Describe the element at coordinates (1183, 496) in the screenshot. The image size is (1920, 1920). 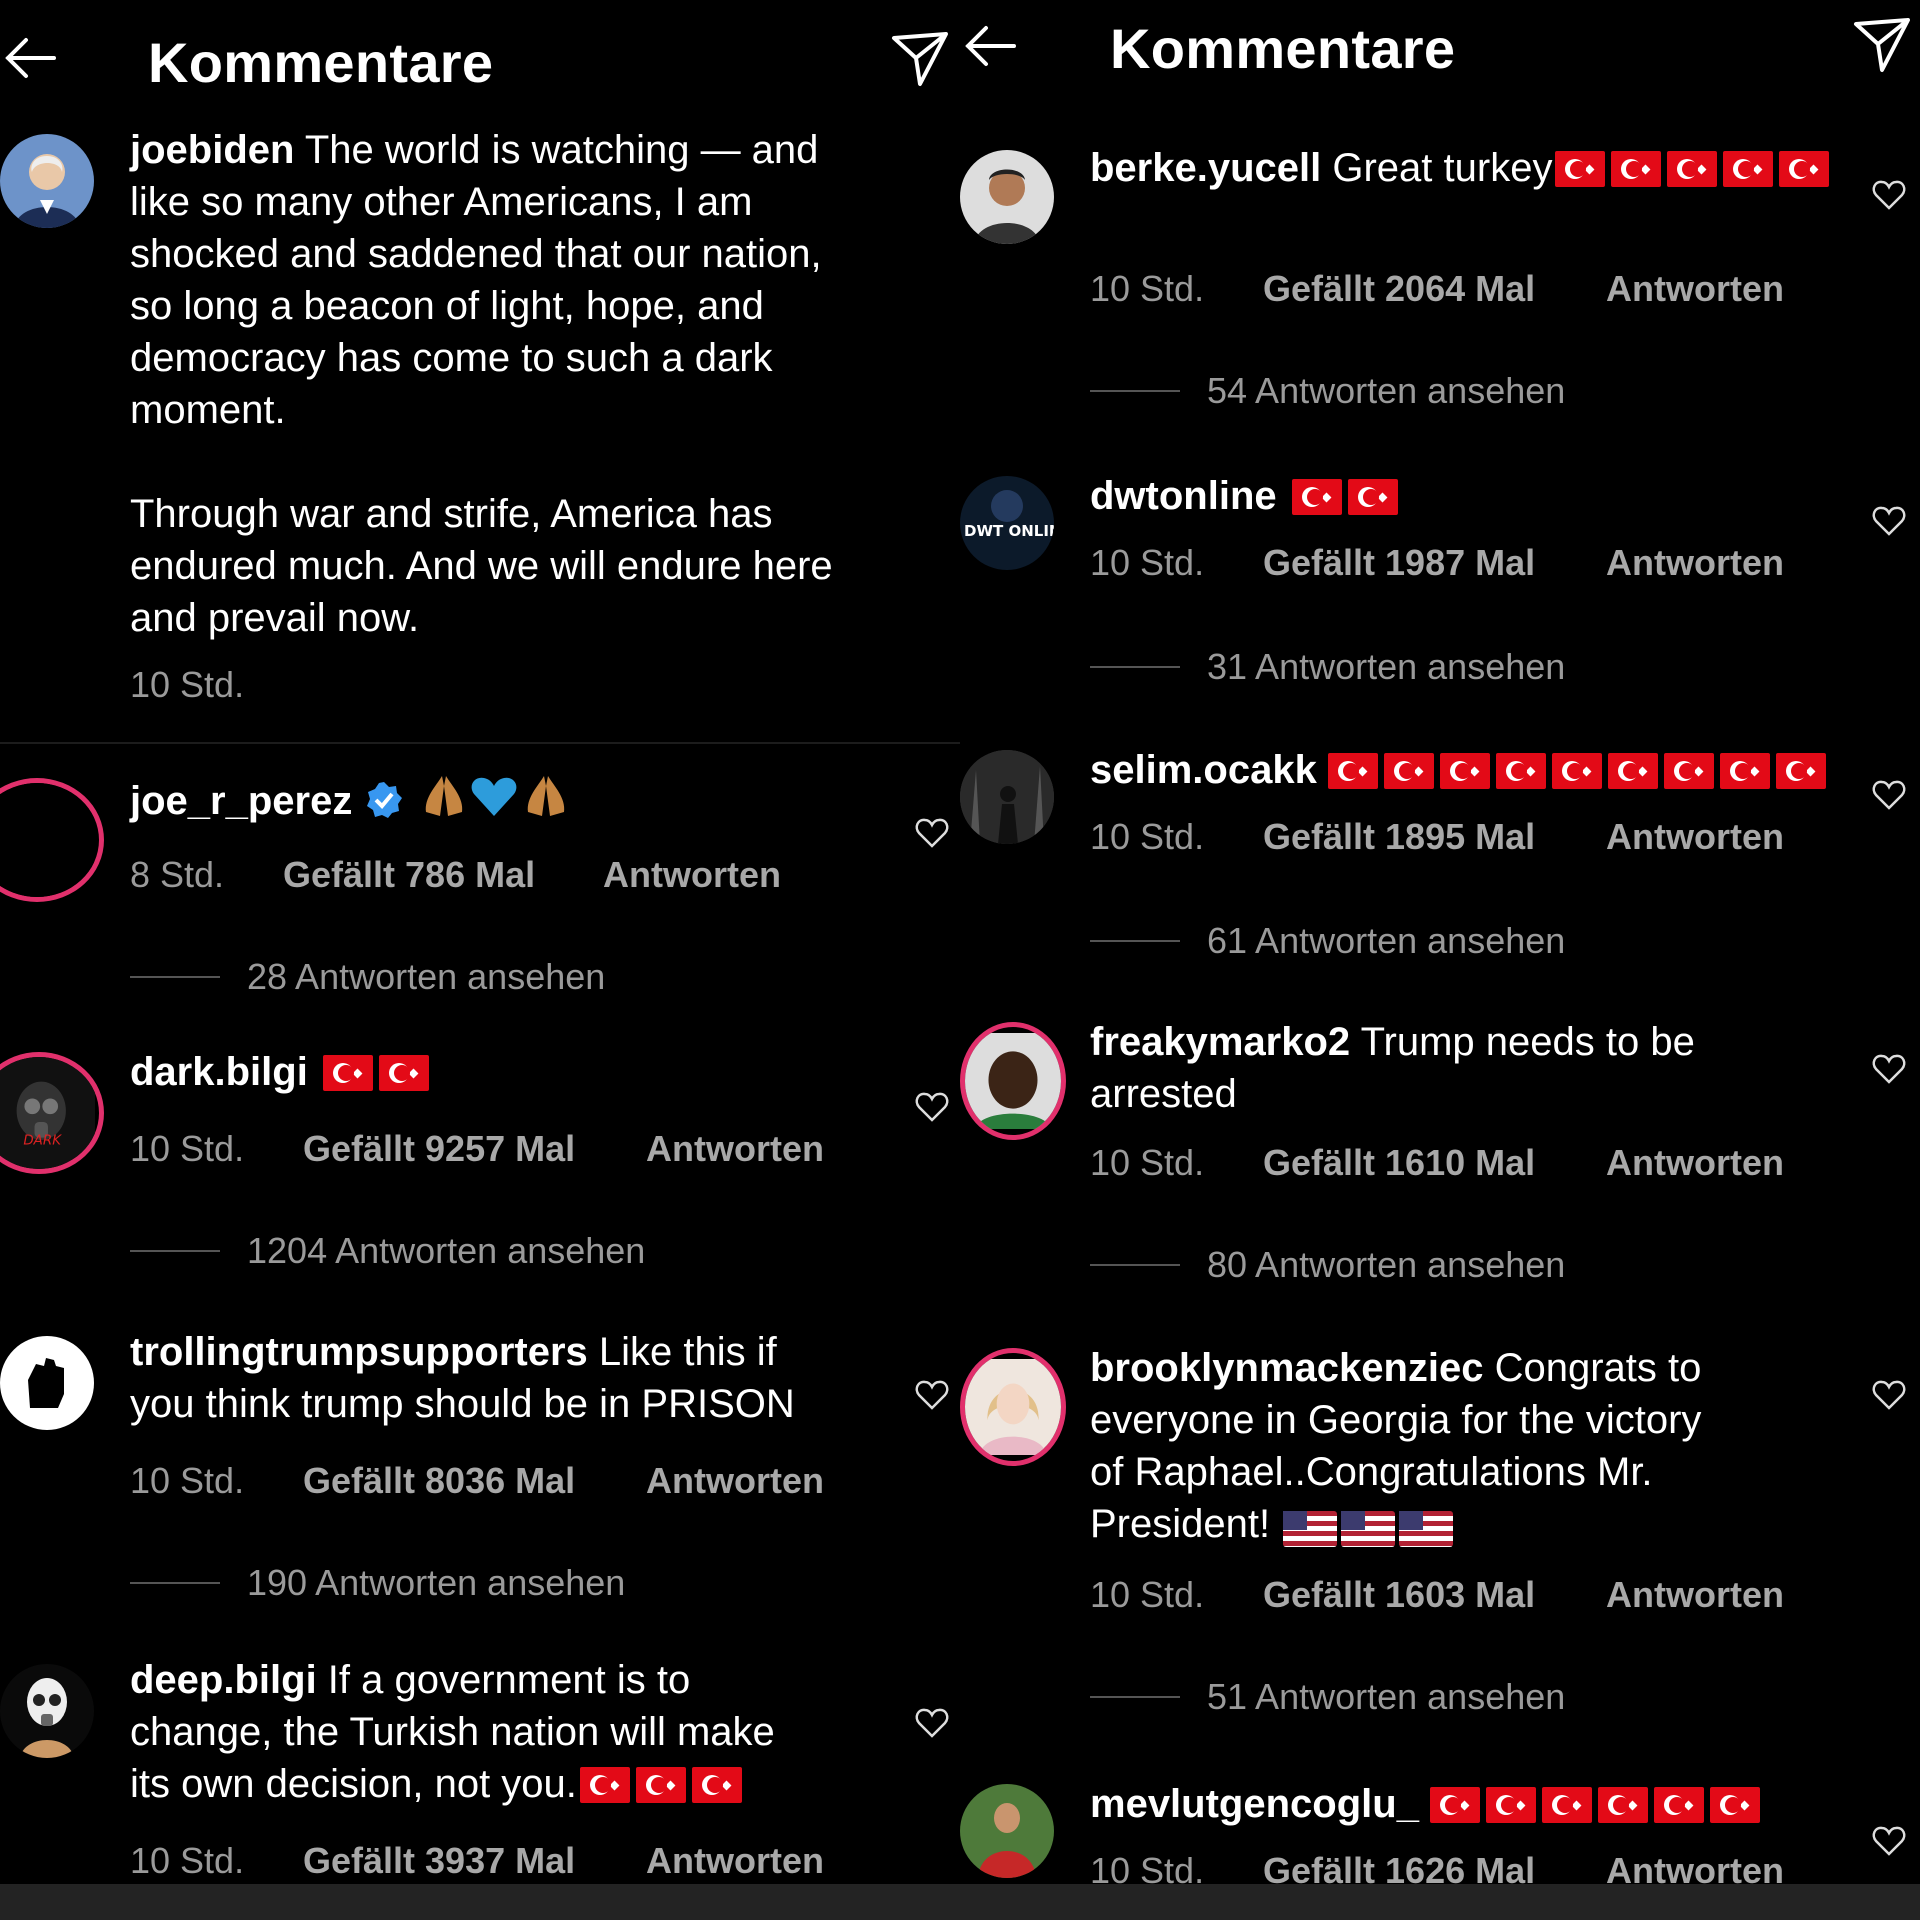
I see `username: dwtonline` at that location.